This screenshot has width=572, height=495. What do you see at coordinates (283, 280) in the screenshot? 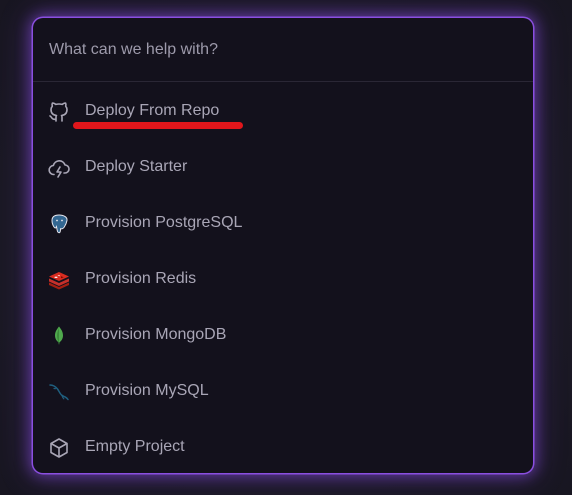
I see `menu-item-provision-redis: Provision Redis` at bounding box center [283, 280].